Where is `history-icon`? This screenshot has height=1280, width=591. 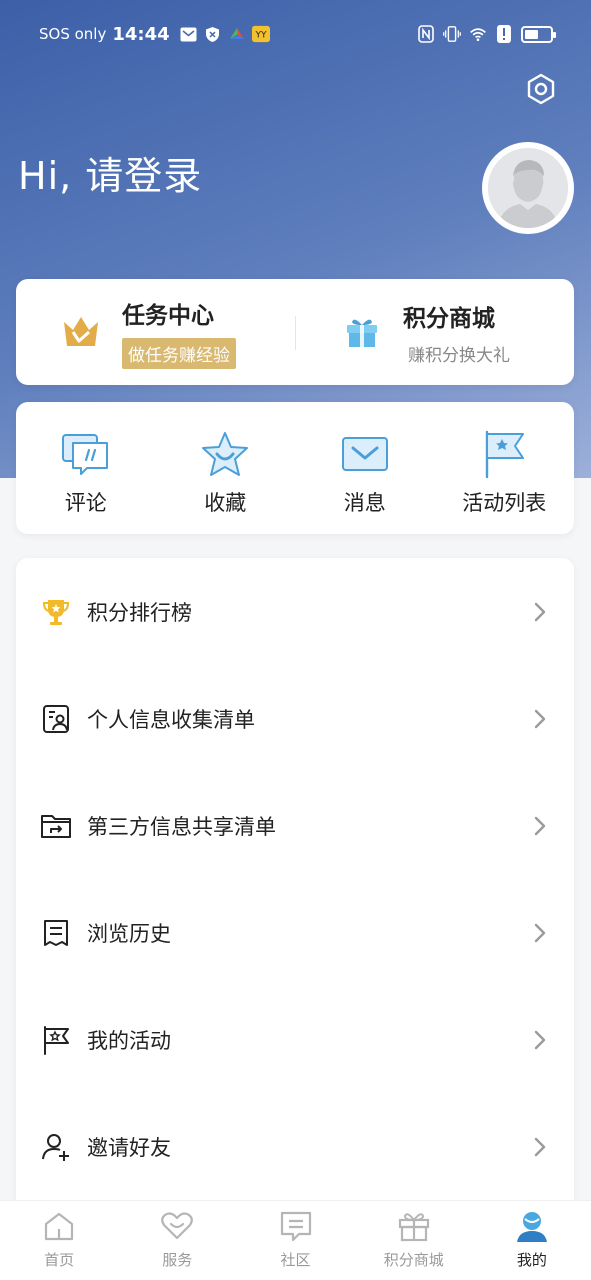 history-icon is located at coordinates (56, 933).